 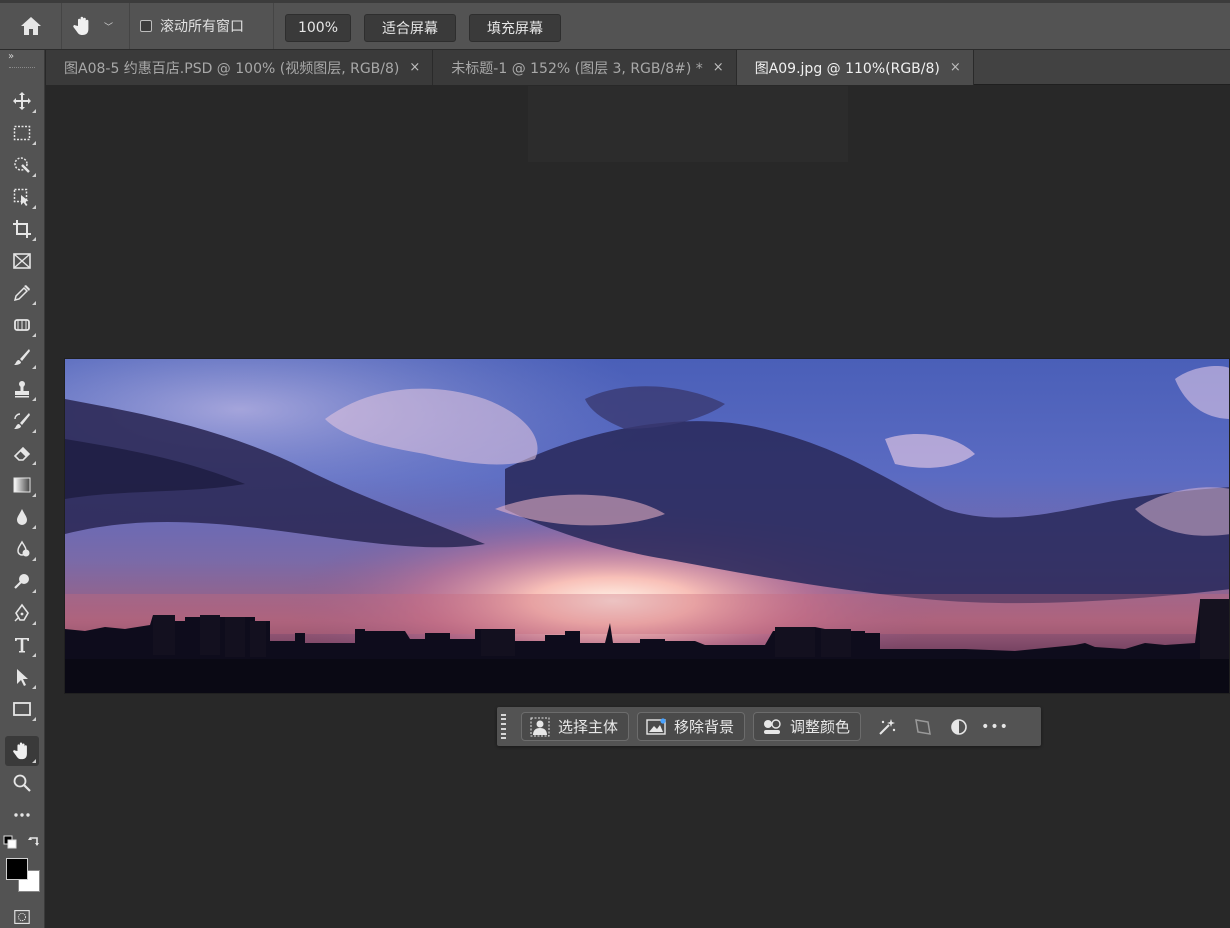 I want to click on chevron-down-icon: ﹀, so click(x=109, y=27).